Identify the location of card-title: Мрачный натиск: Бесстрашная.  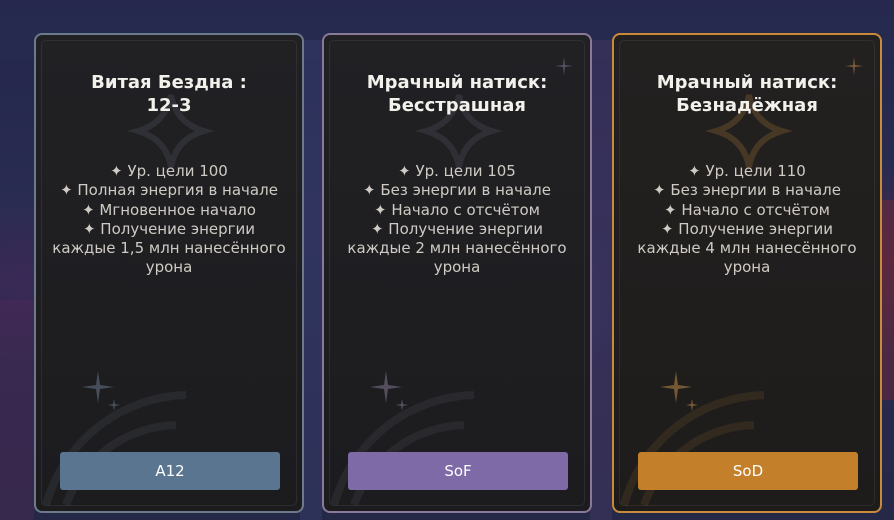
(457, 94).